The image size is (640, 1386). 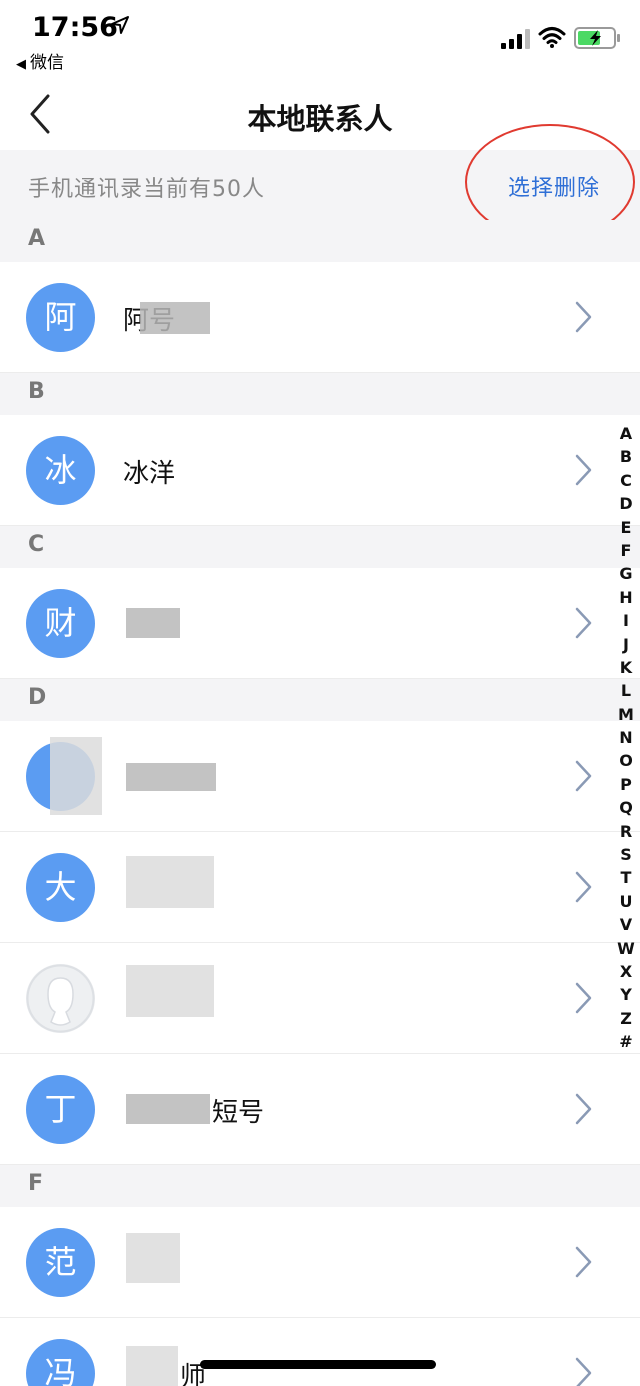 I want to click on battery-charging-icon, so click(x=597, y=38).